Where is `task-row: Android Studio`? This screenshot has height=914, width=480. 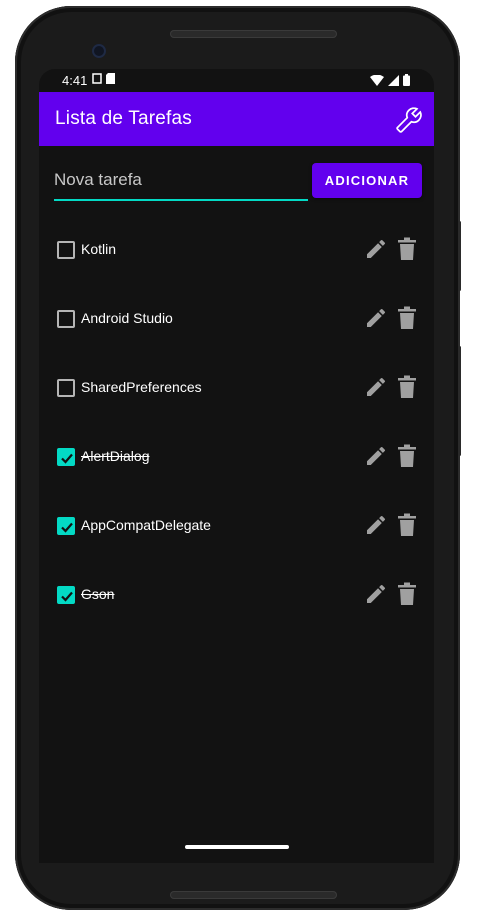 task-row: Android Studio is located at coordinates (236, 318).